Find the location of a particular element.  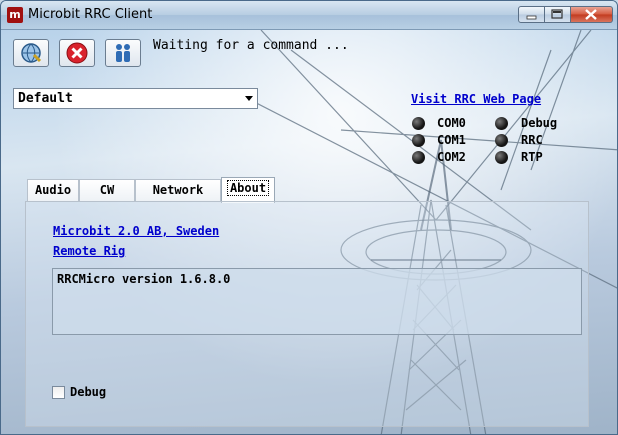

tab-about-label: About is located at coordinates (248, 188).